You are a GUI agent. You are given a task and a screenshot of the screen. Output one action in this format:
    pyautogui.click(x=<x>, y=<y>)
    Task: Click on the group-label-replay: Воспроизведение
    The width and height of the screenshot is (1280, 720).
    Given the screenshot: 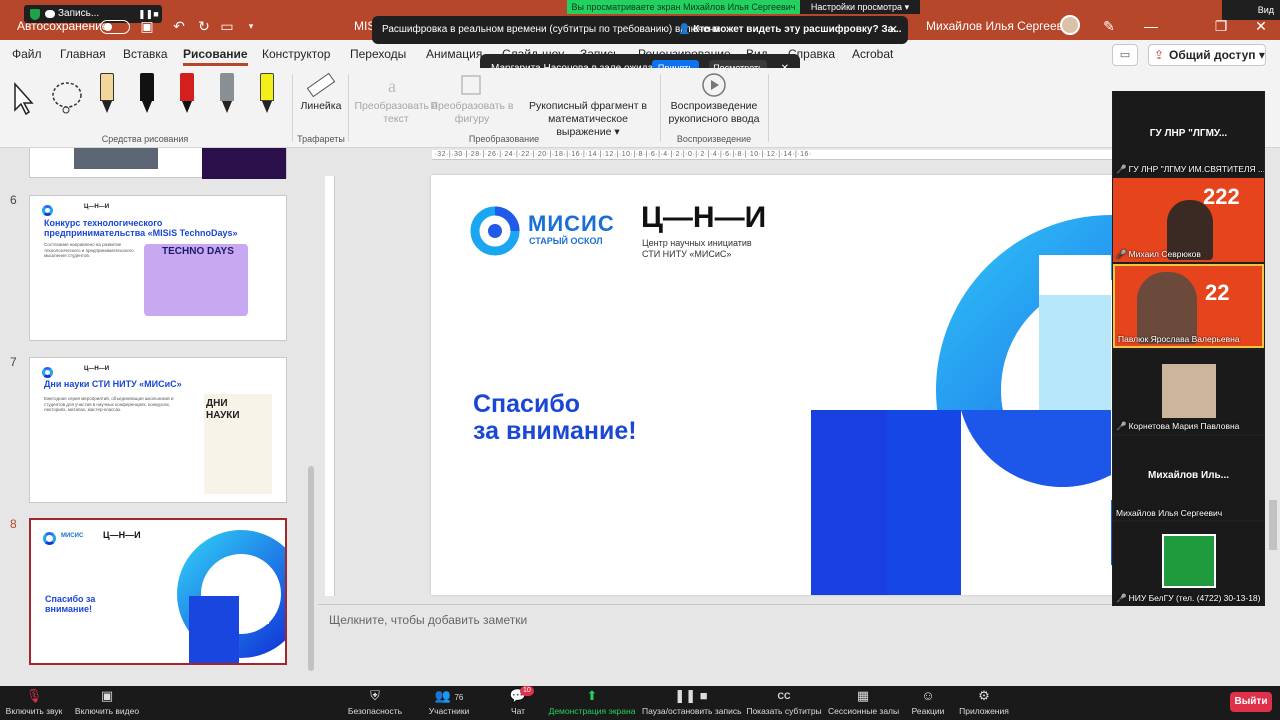 What is the action you would take?
    pyautogui.click(x=714, y=139)
    